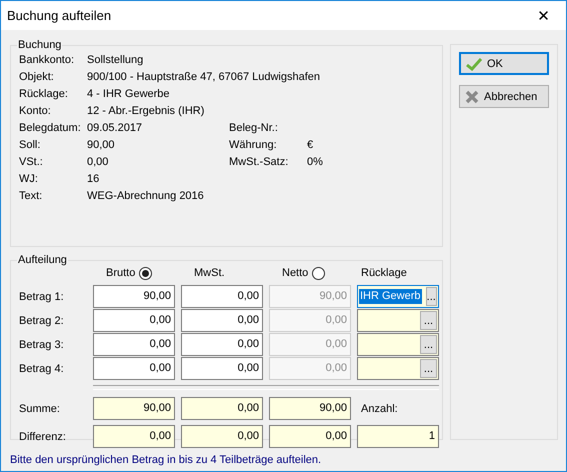 Image resolution: width=567 pixels, height=472 pixels. I want to click on field-label: Text:, so click(31, 196).